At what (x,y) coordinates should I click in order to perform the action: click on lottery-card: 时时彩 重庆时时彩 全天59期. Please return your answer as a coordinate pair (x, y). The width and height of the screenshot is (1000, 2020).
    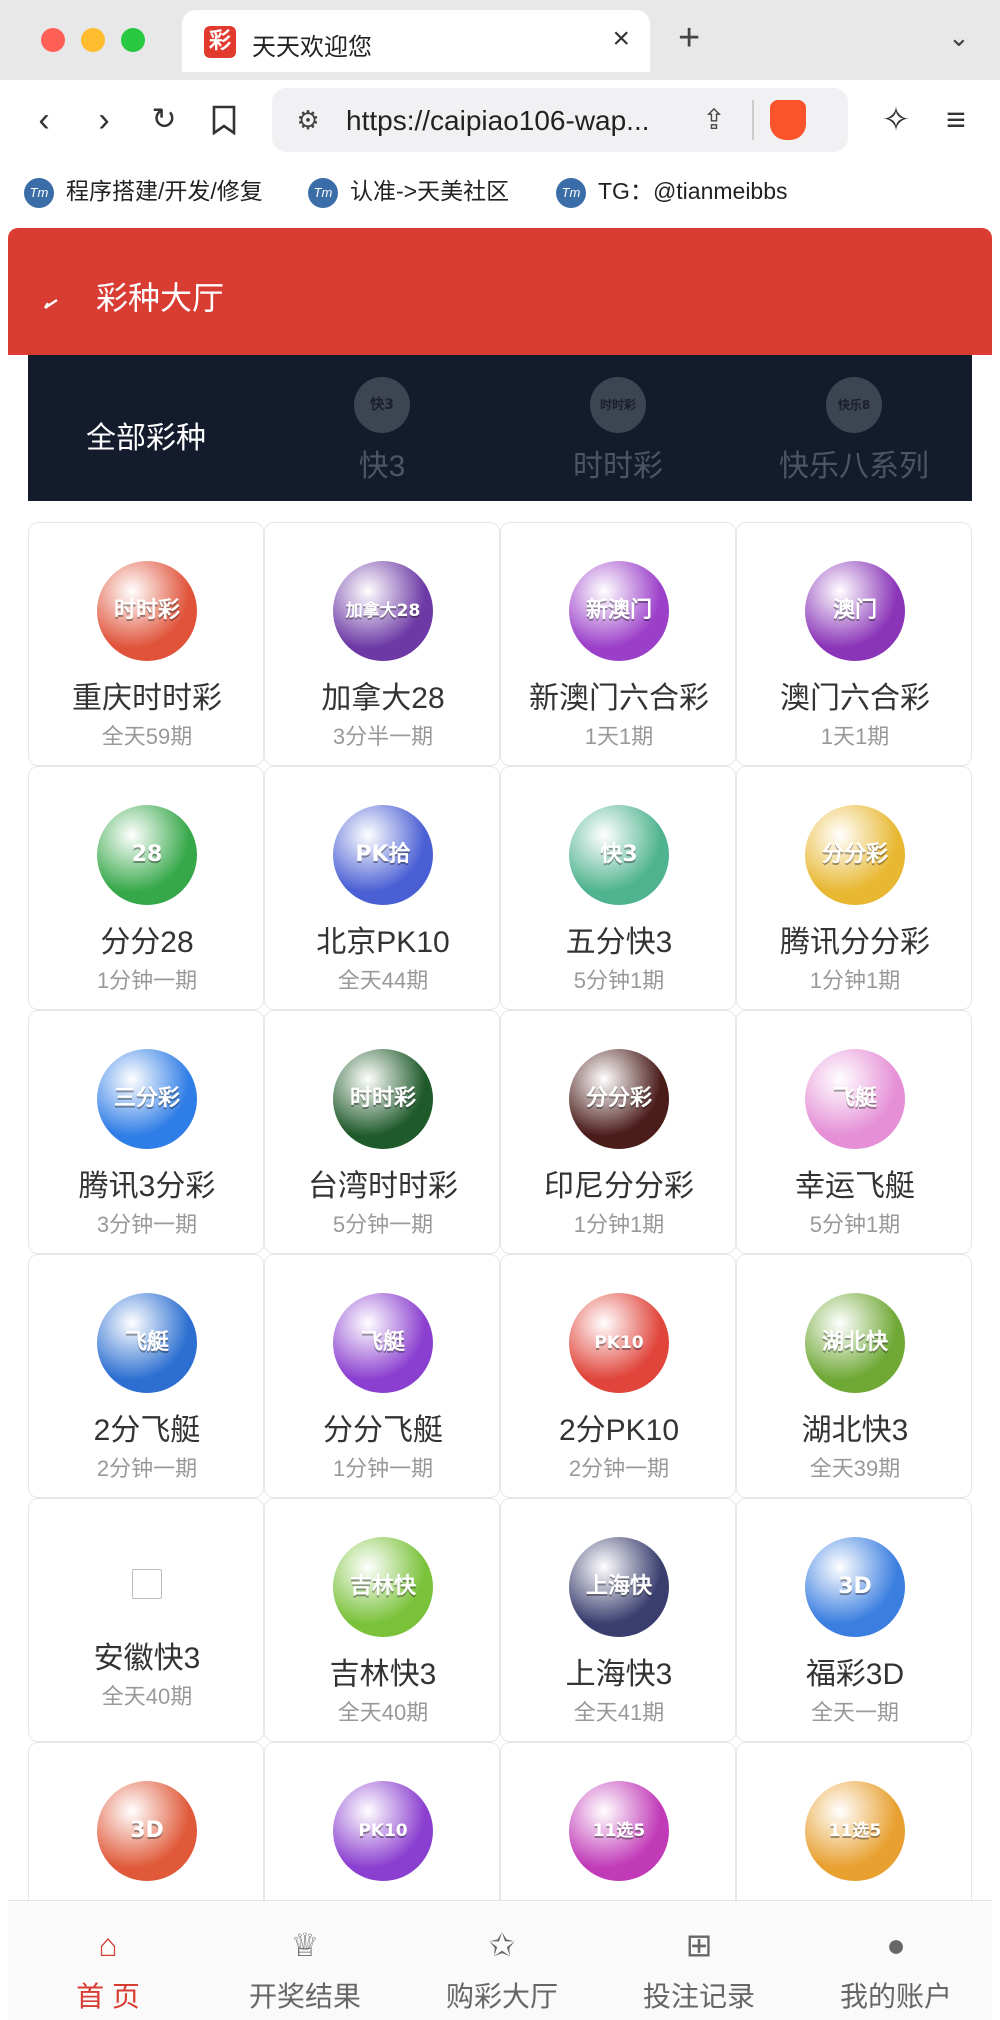
    Looking at the image, I should click on (146, 644).